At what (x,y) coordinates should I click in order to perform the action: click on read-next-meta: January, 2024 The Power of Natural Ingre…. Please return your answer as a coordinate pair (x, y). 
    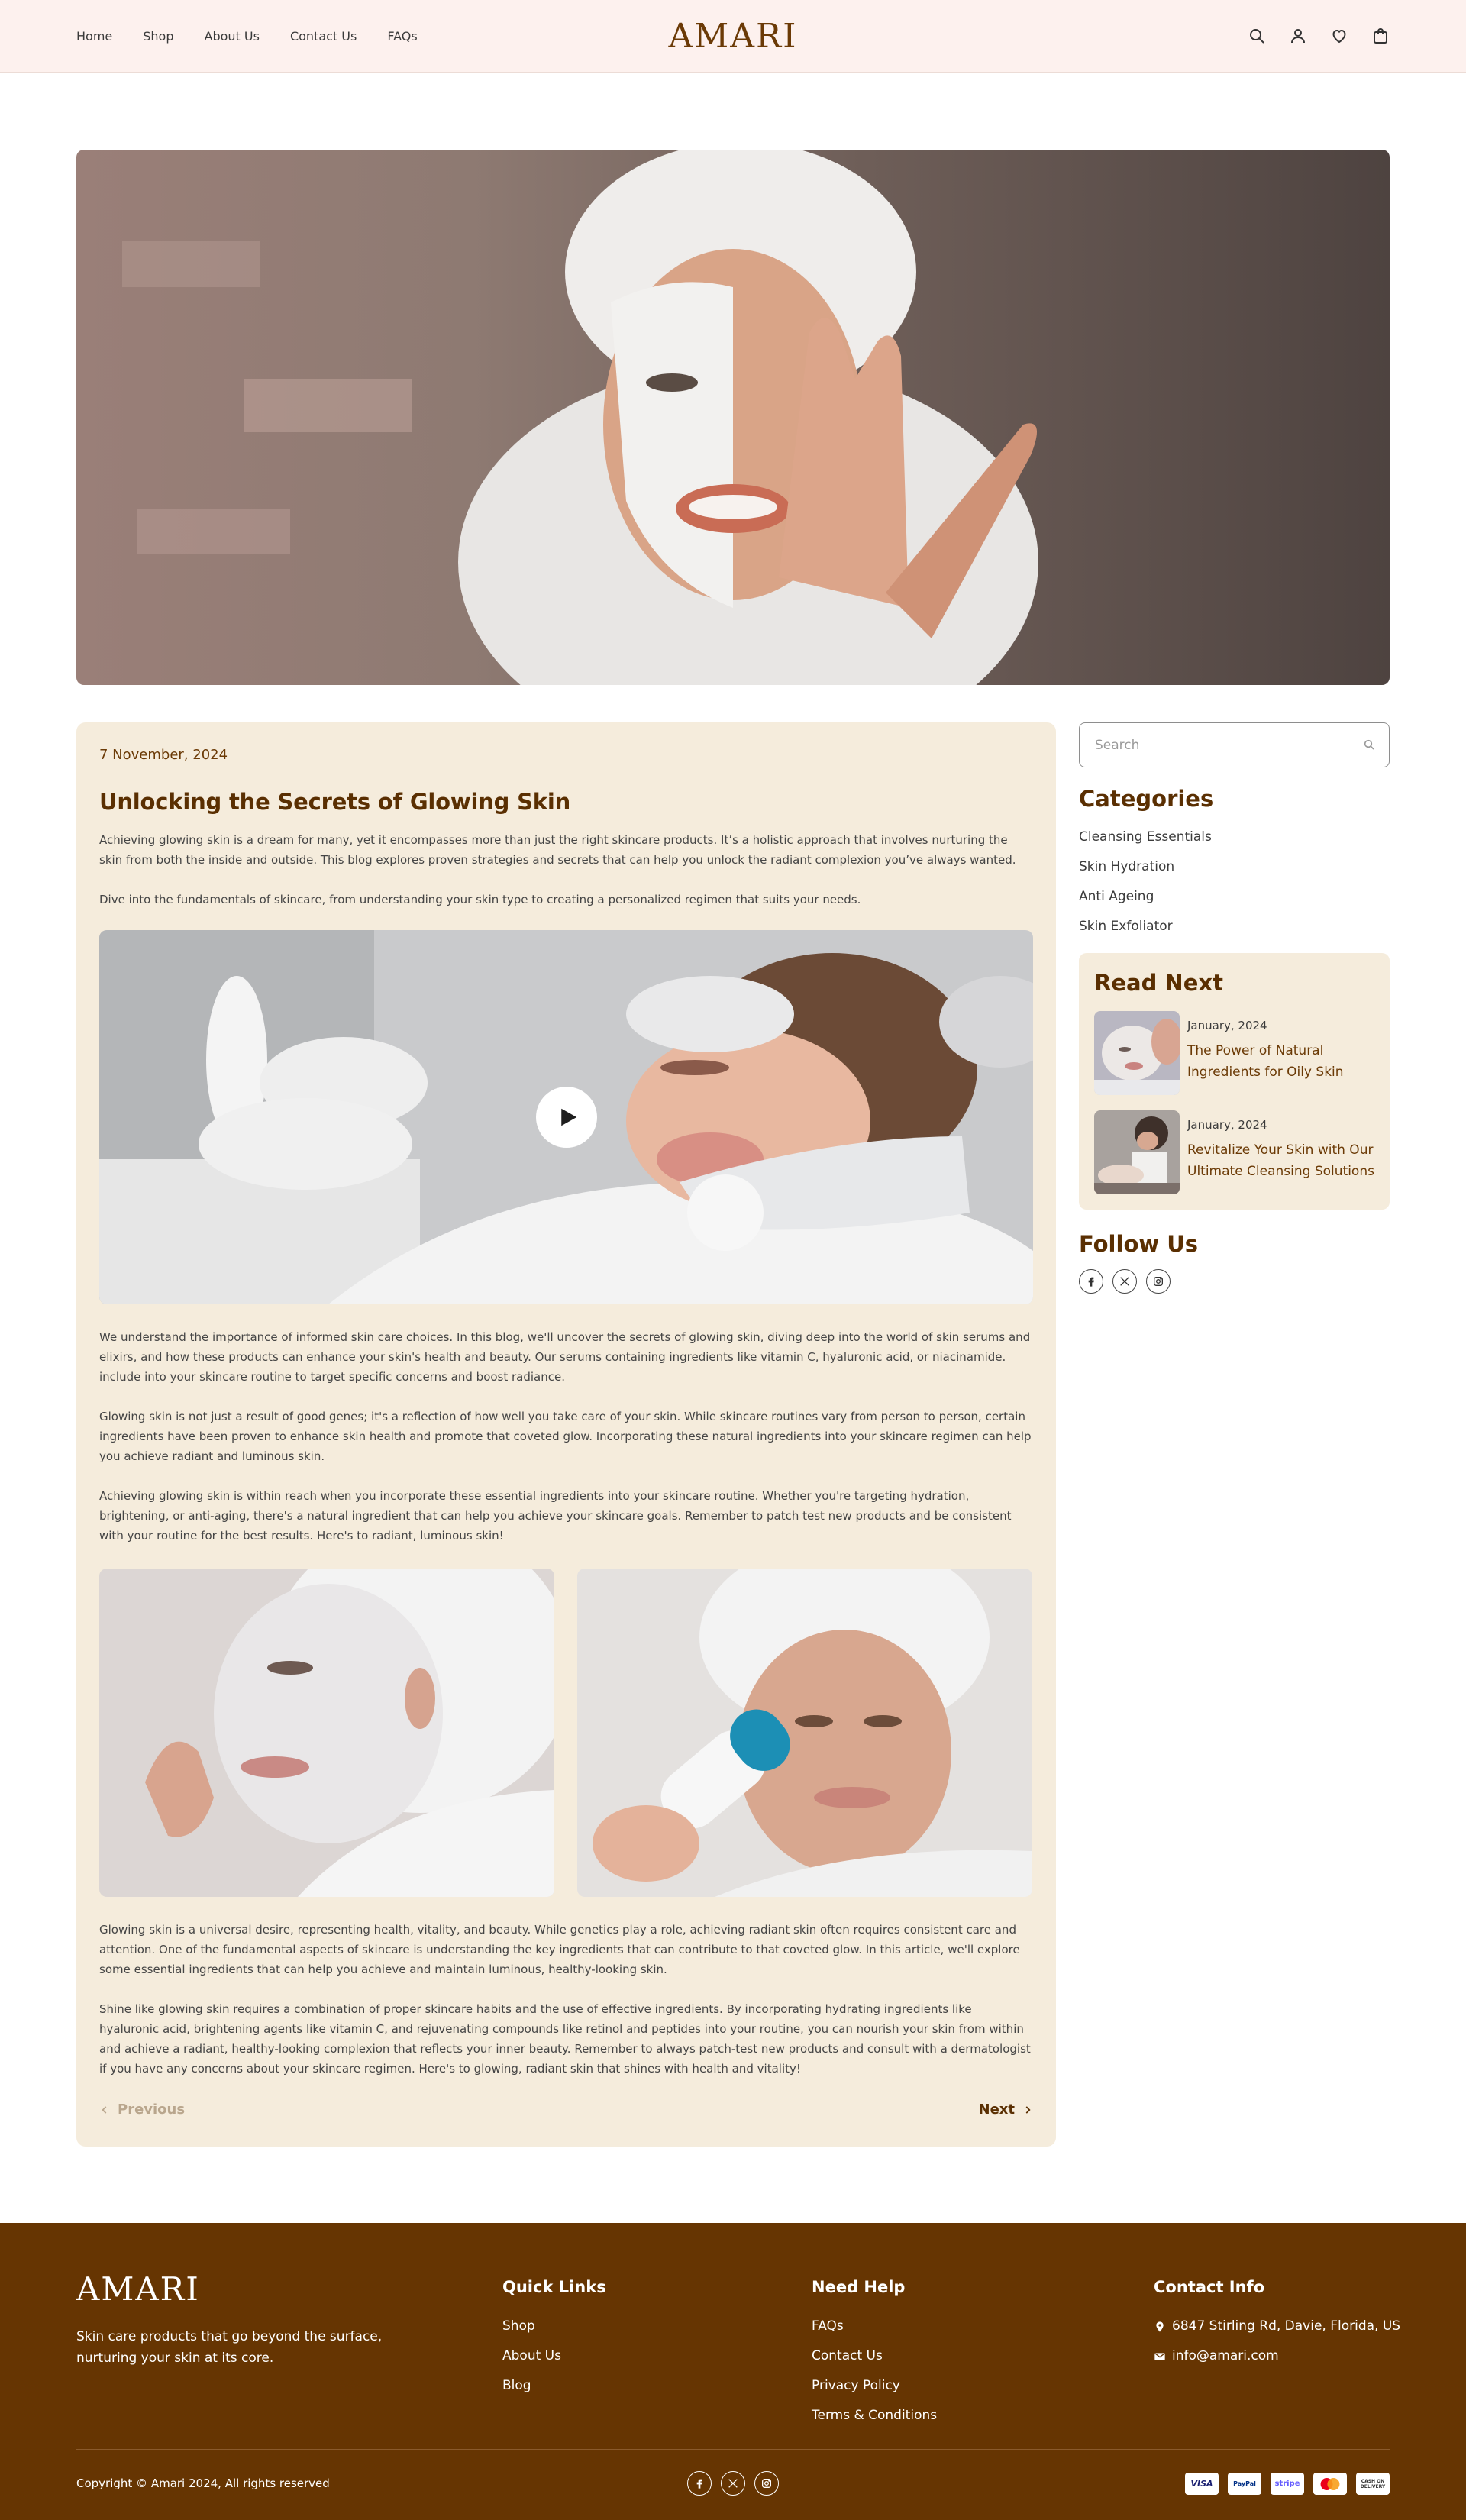
    Looking at the image, I should click on (1281, 1053).